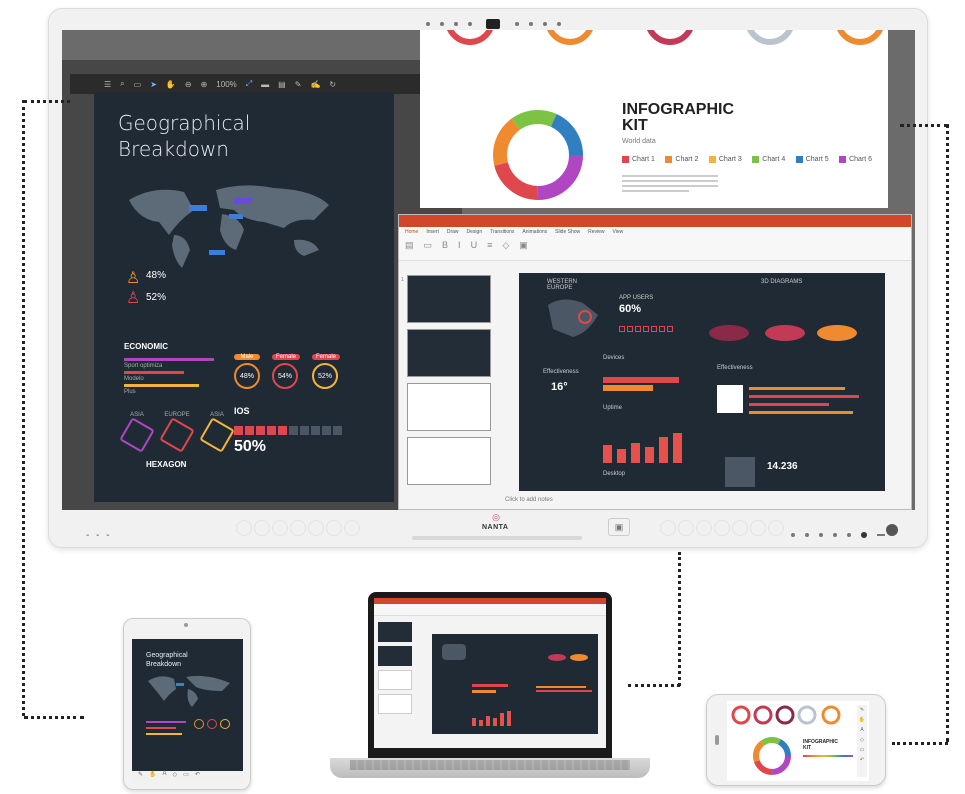 The height and width of the screenshot is (794, 965). What do you see at coordinates (249, 84) in the screenshot?
I see `fit-icon: ⤢` at bounding box center [249, 84].